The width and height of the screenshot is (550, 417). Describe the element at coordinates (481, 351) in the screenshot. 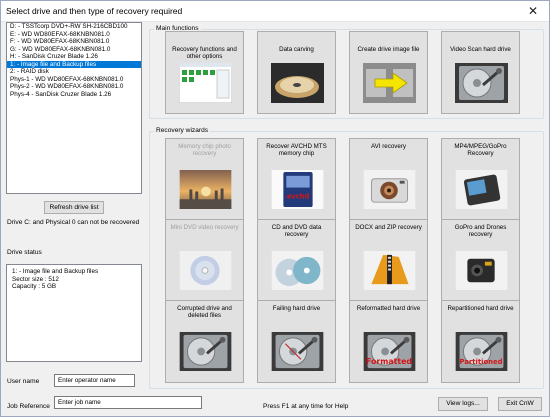

I see `repartitioned-drive-icon: Partitioned` at that location.